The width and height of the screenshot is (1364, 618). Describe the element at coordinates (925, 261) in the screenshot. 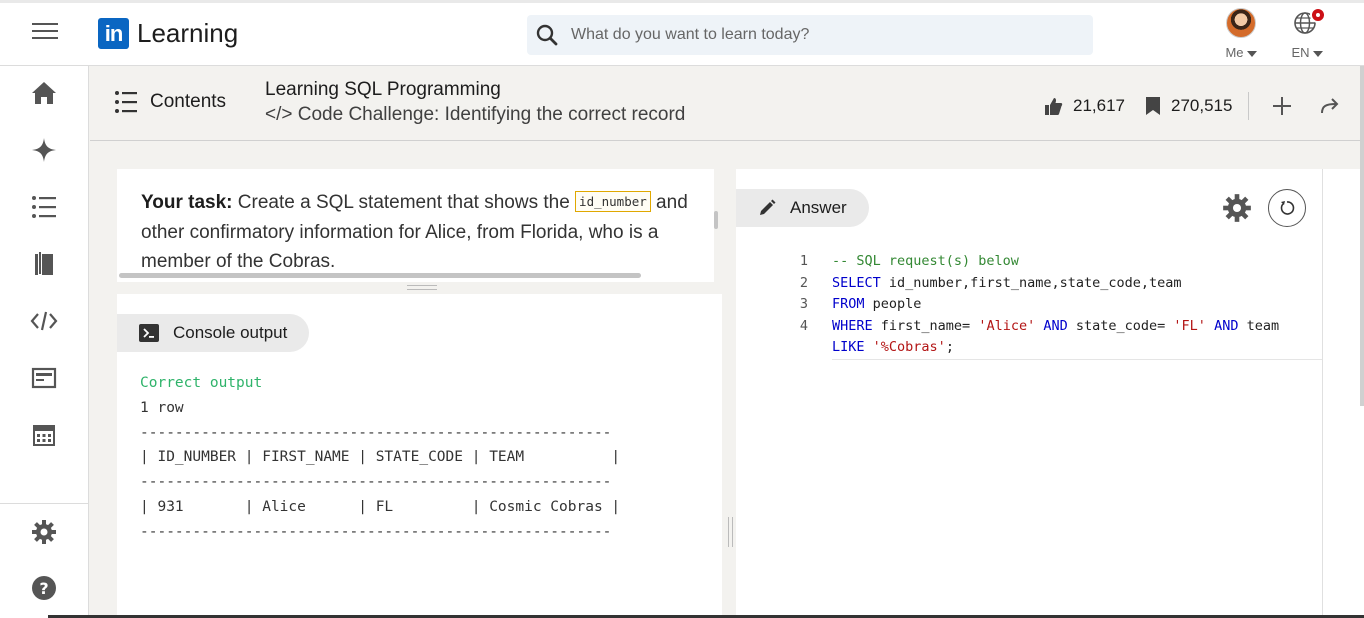

I see `code-comment: -- SQL request(s) below` at that location.